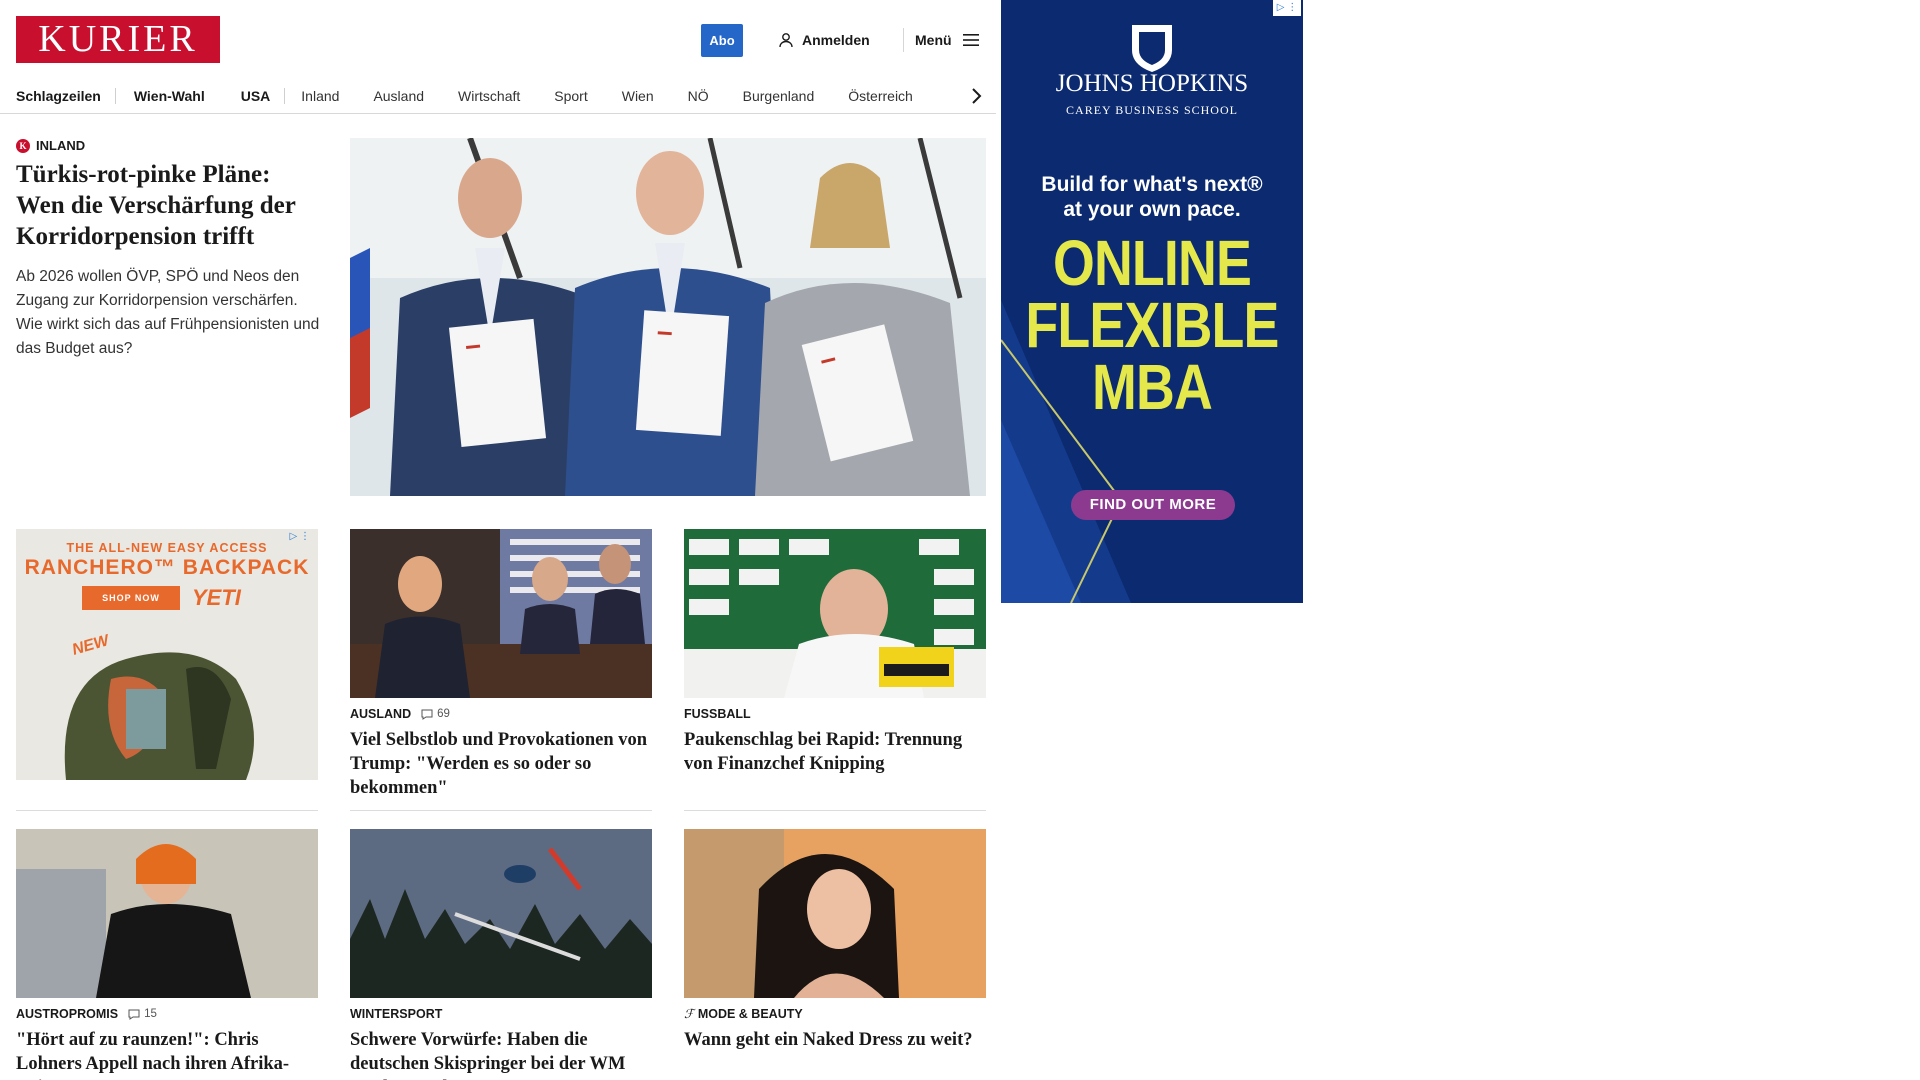 This screenshot has width=1920, height=1080. Describe the element at coordinates (61, 145) in the screenshot. I see `hero-section-label: INLAND` at that location.